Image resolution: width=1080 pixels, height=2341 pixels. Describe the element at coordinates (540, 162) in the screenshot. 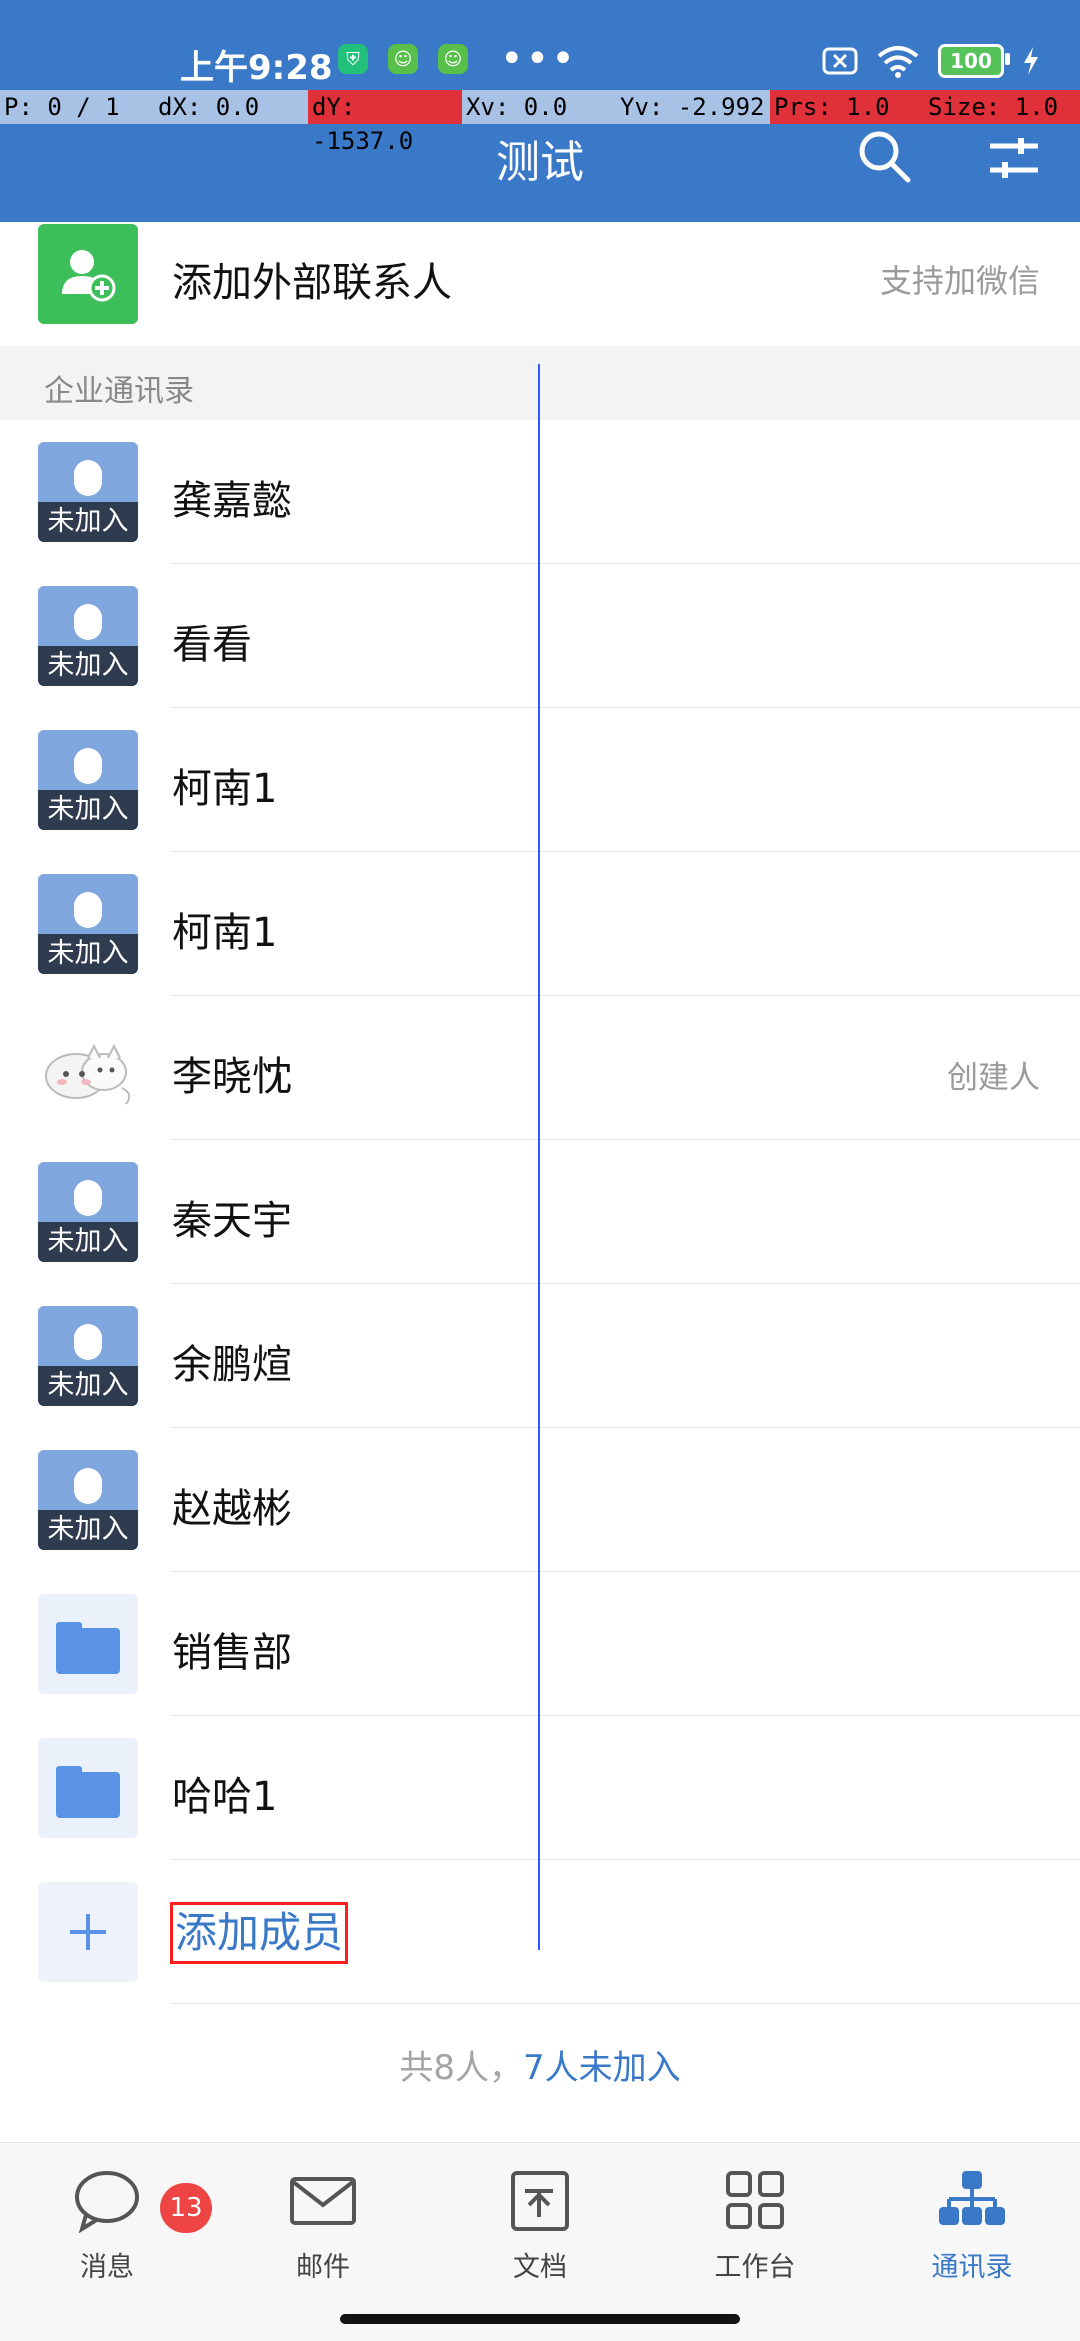

I see `page-title: 测试` at that location.